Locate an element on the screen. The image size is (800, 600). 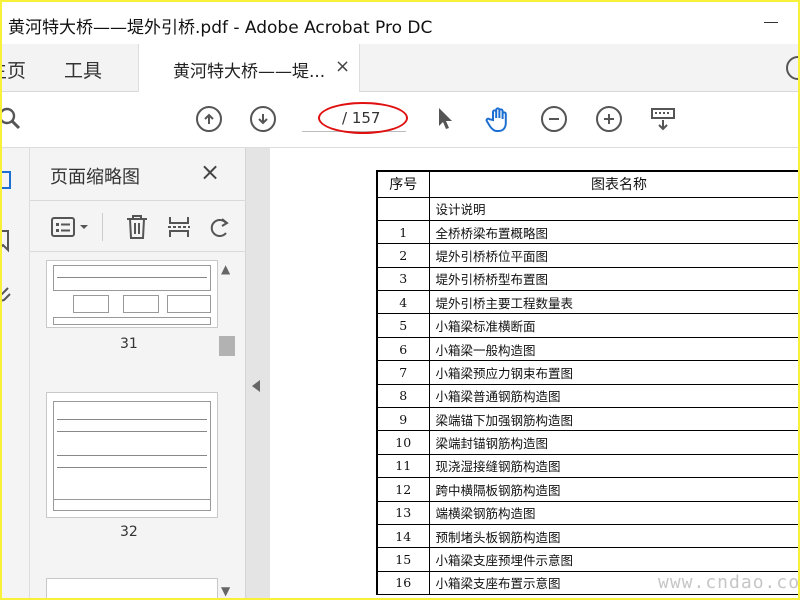
row-number: 5 is located at coordinates (403, 325).